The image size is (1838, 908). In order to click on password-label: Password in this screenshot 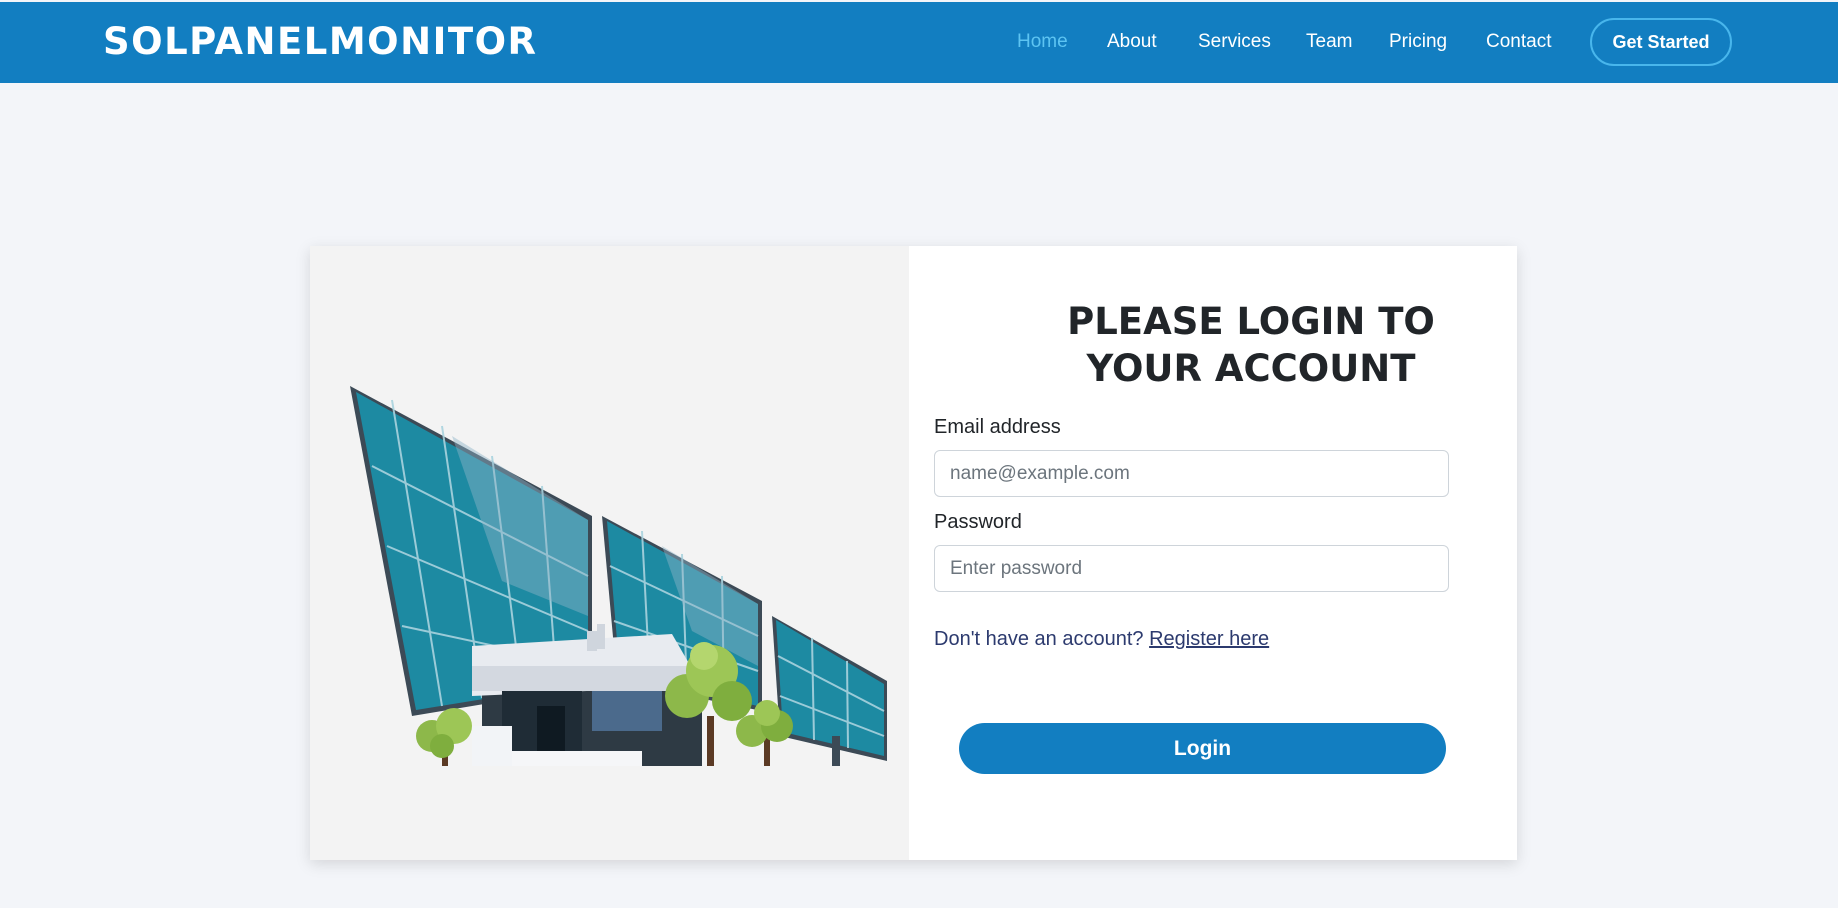, I will do `click(978, 522)`.